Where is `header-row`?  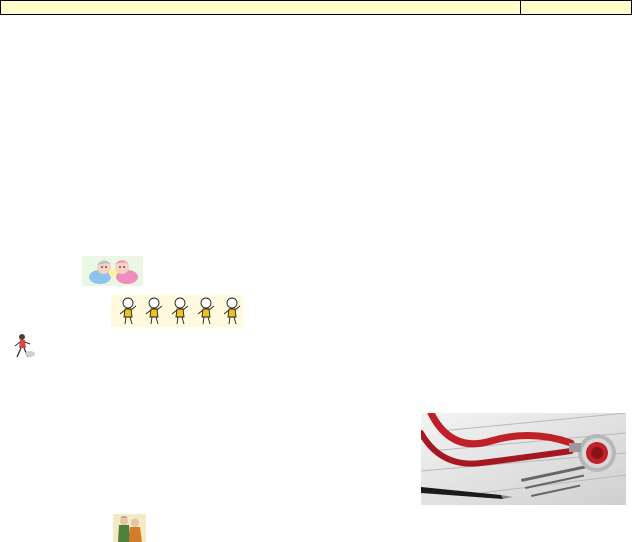 header-row is located at coordinates (316, 7).